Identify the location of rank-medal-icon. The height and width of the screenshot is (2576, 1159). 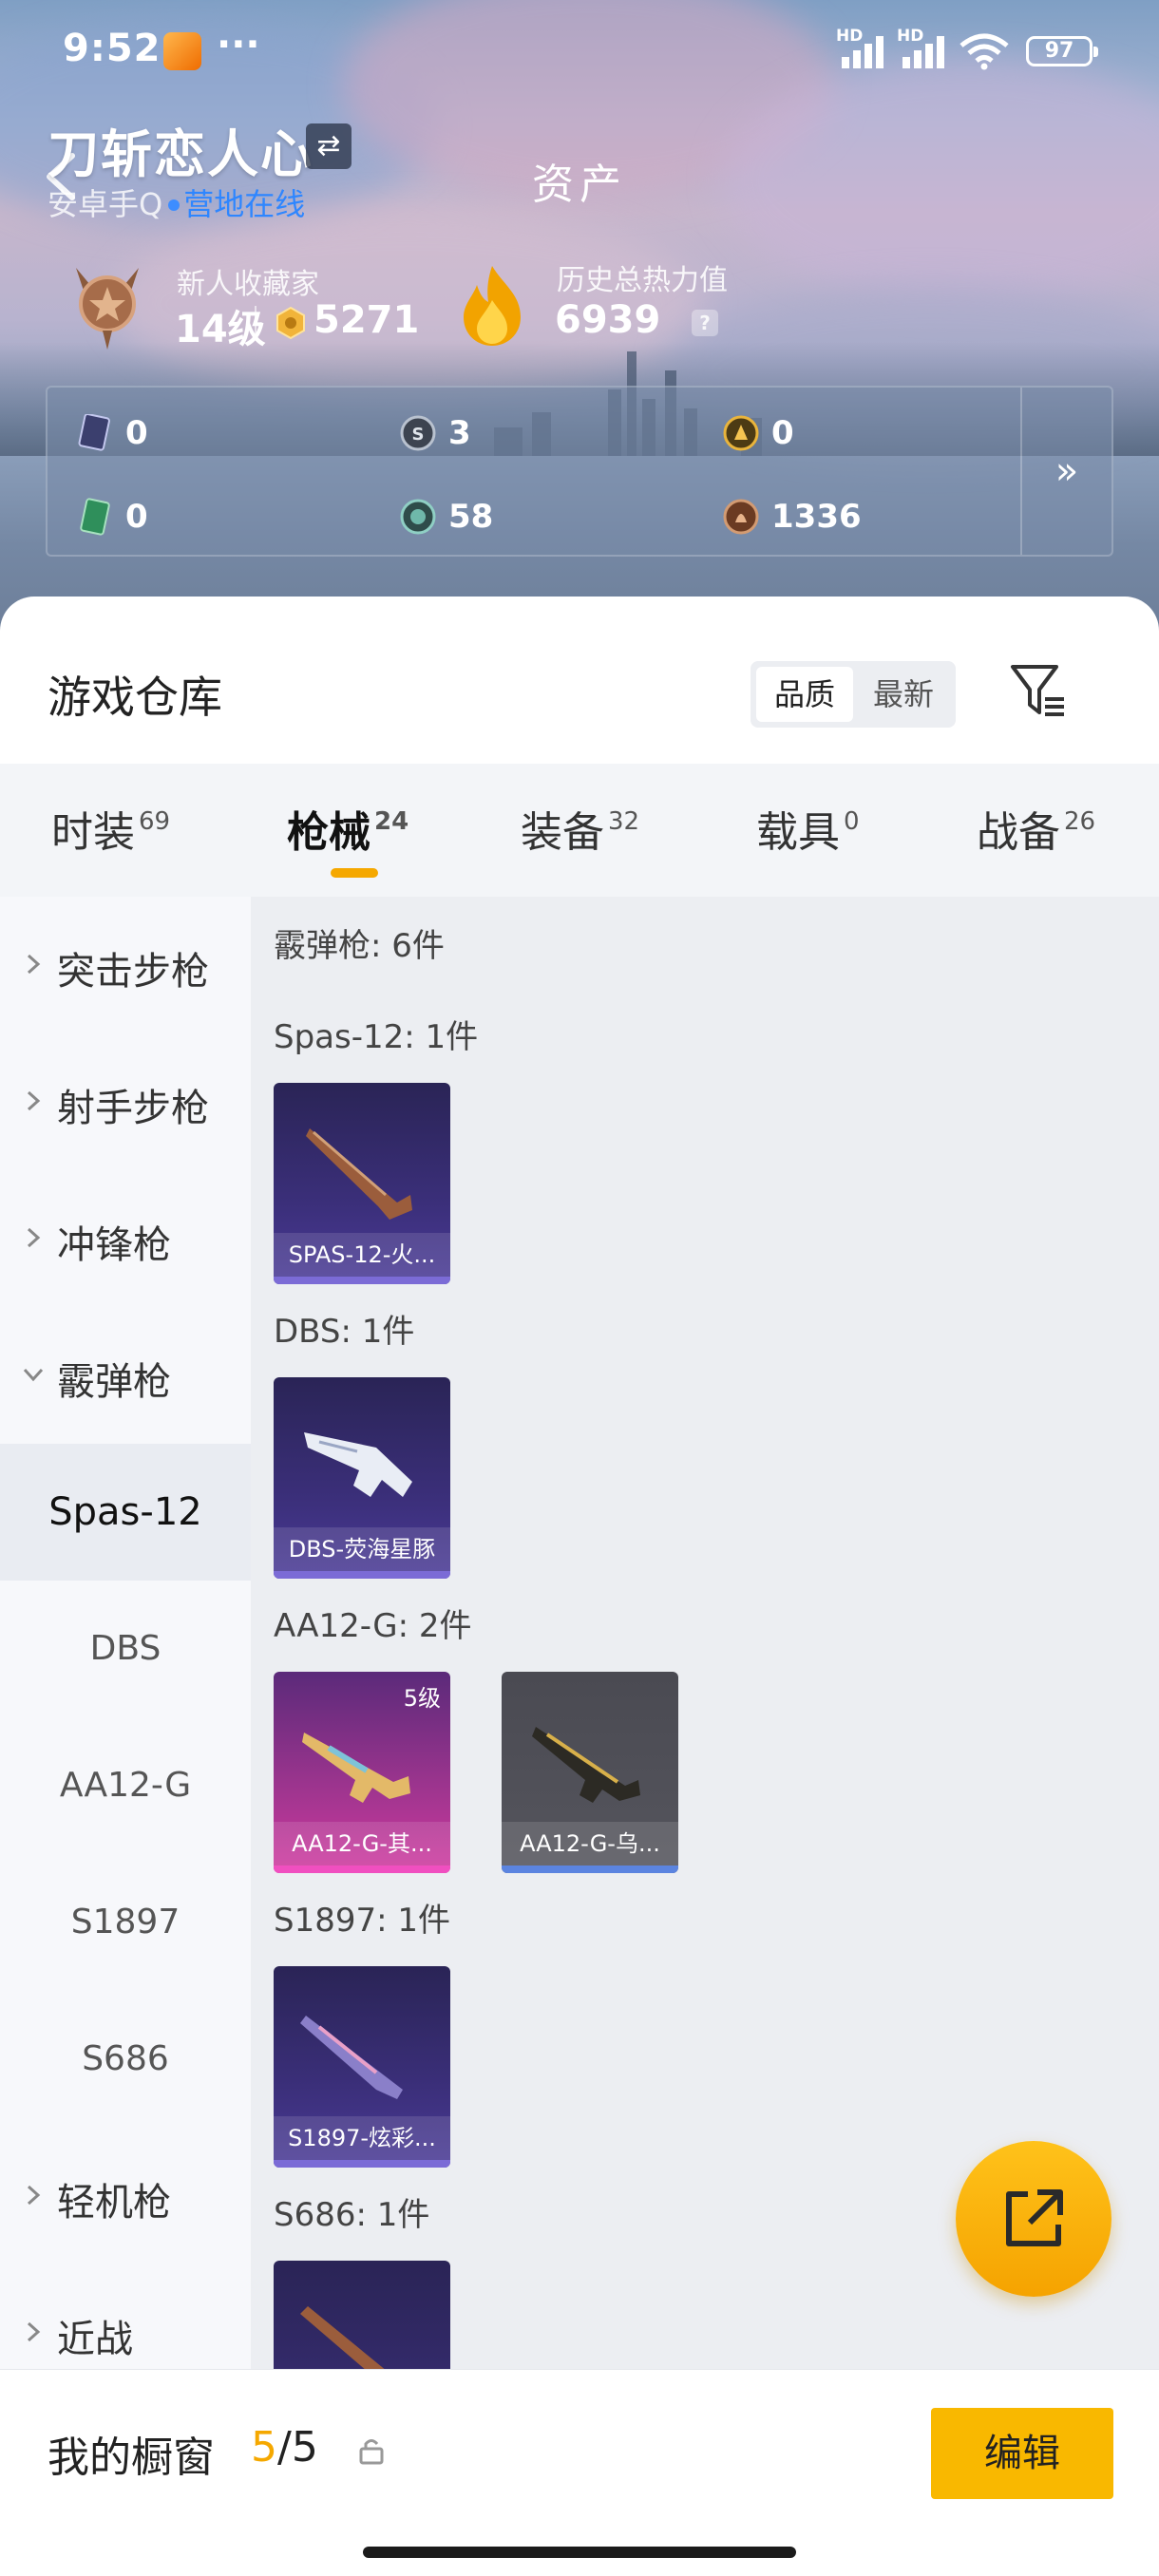
(107, 309).